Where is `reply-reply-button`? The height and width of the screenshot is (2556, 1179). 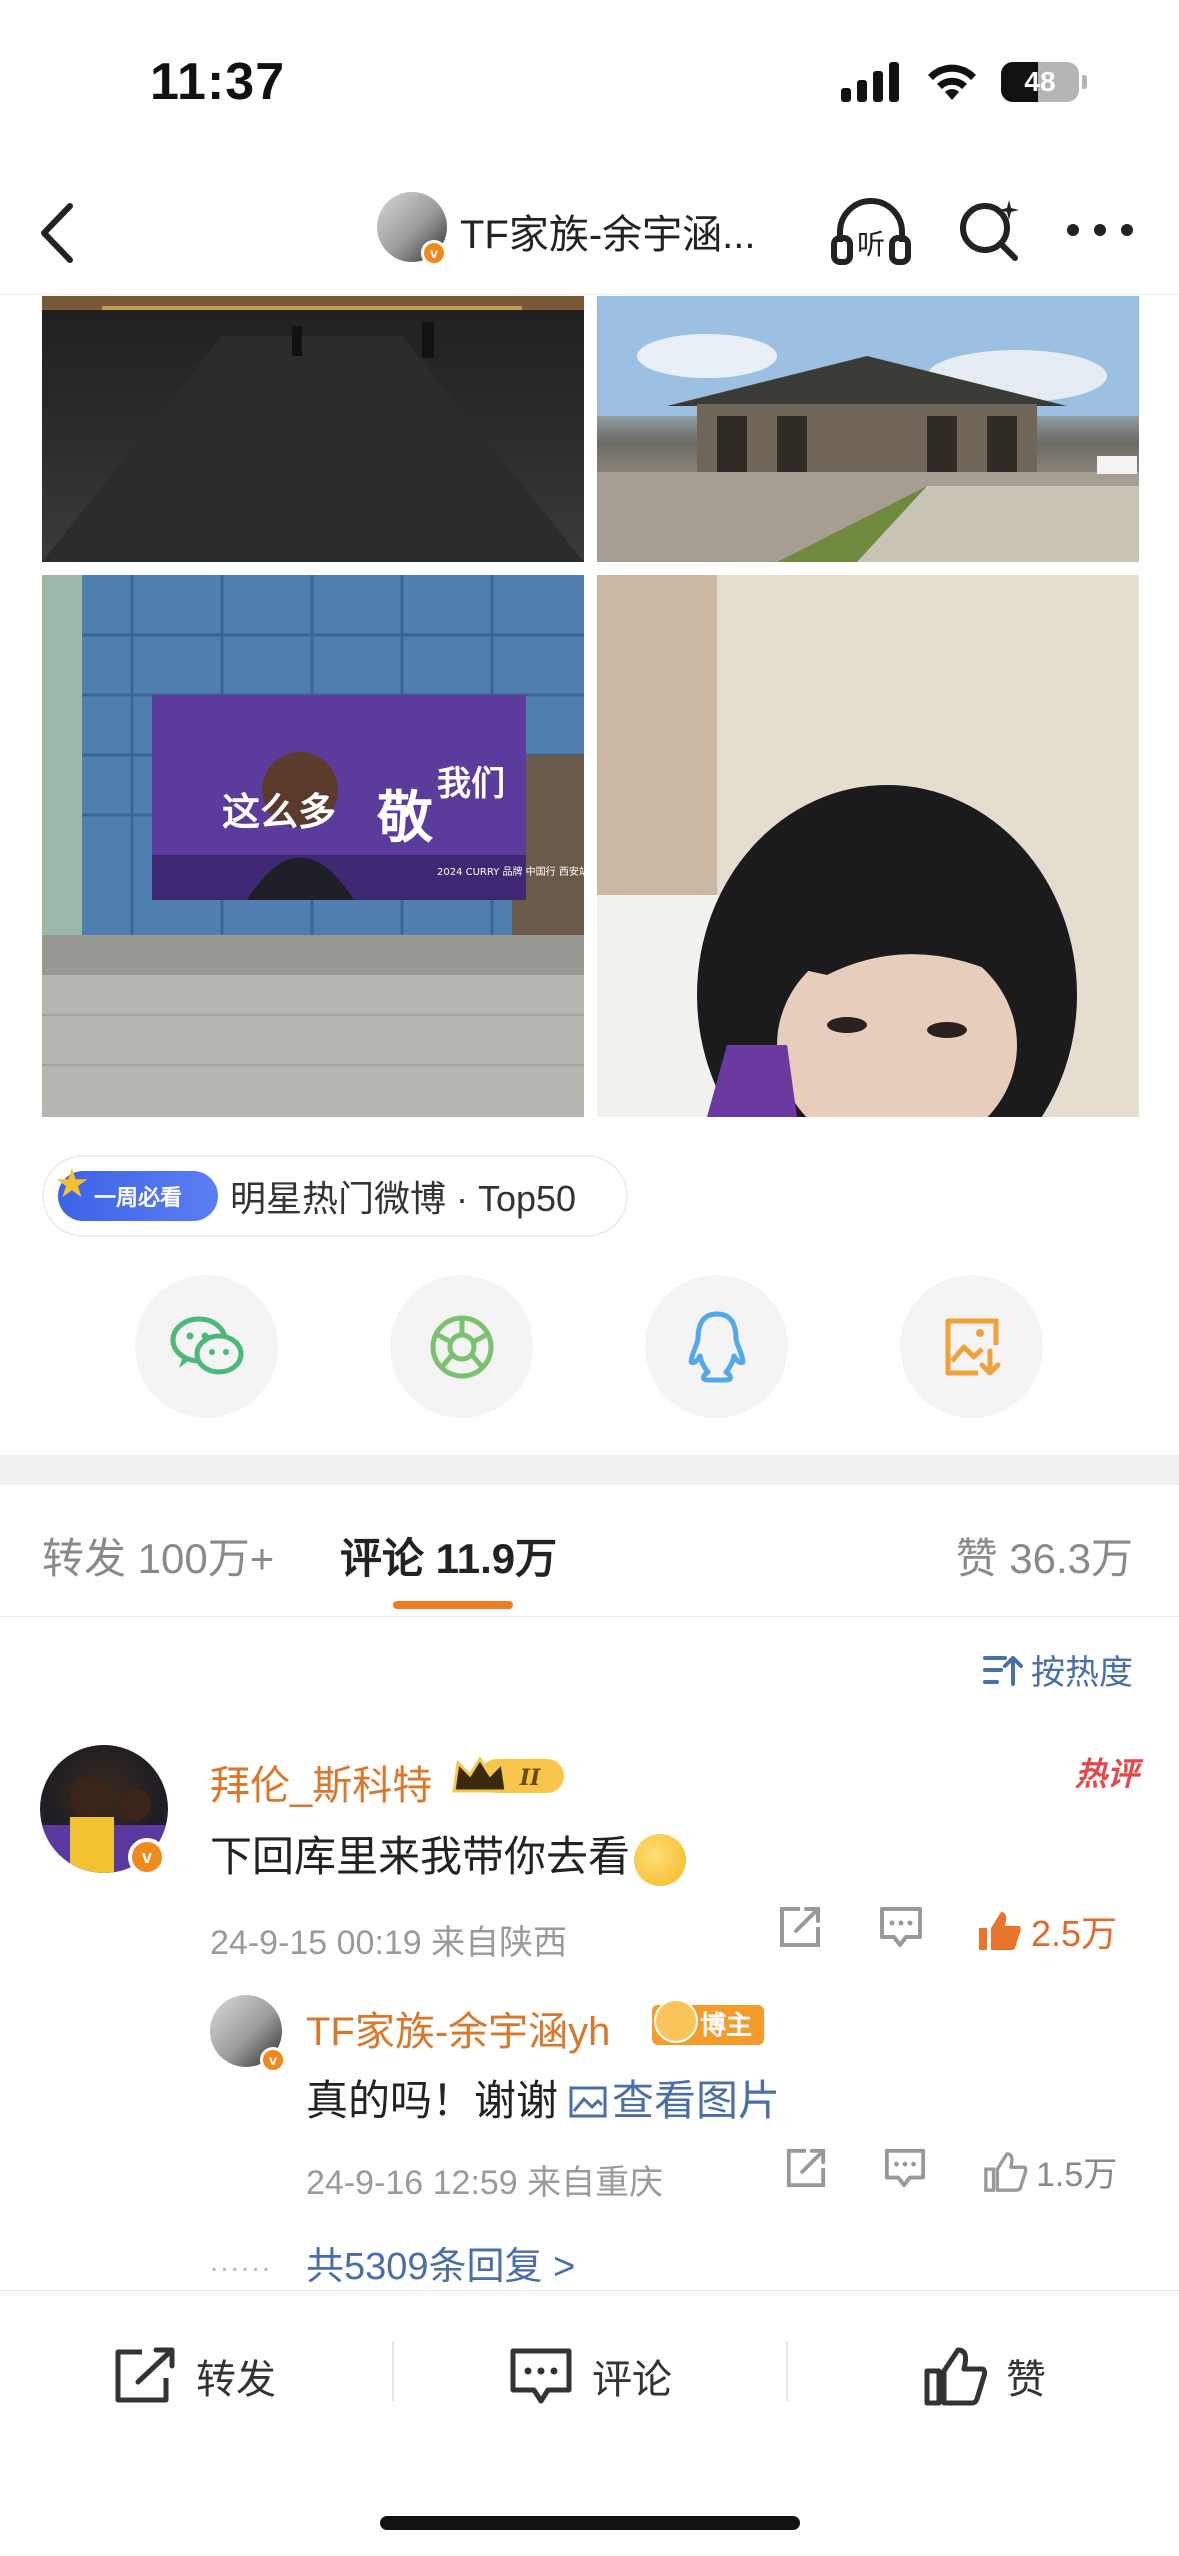 reply-reply-button is located at coordinates (905, 2168).